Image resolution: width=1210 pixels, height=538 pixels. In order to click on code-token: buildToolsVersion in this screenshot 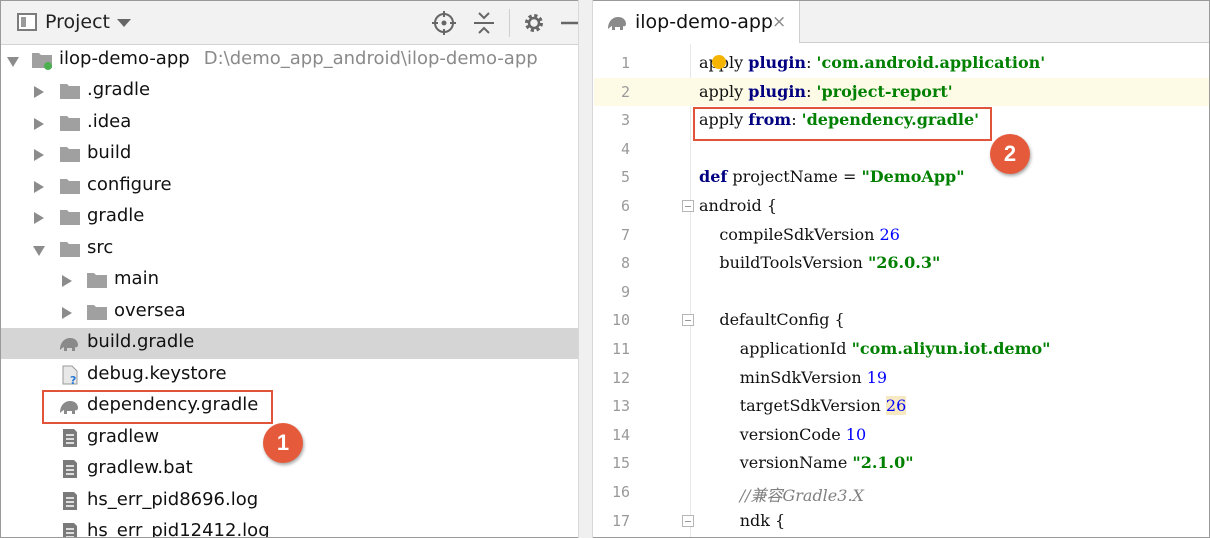, I will do `click(783, 263)`.